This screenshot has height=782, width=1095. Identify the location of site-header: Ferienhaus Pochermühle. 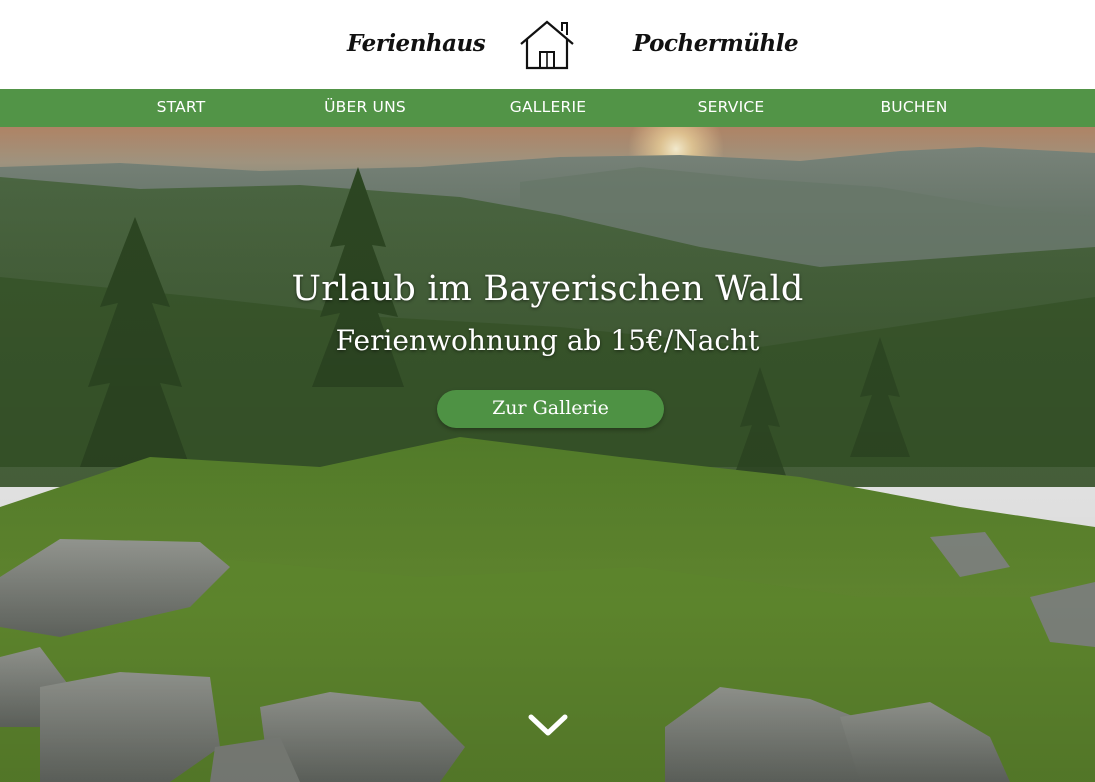
(547, 44).